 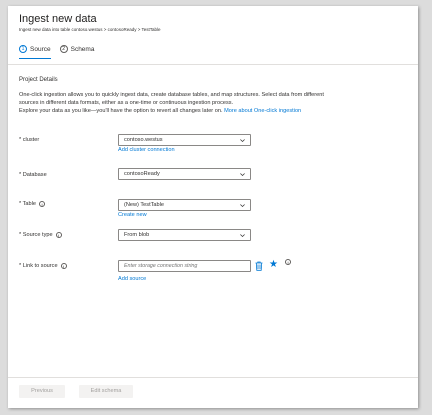 I want to click on tab-source: 1 Source, so click(x=35, y=50).